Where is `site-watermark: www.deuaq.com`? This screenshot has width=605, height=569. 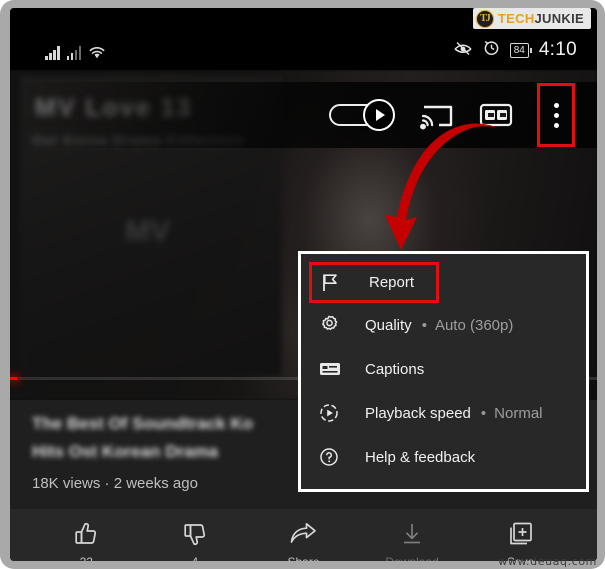
site-watermark: www.deuaq.com is located at coordinates (547, 561).